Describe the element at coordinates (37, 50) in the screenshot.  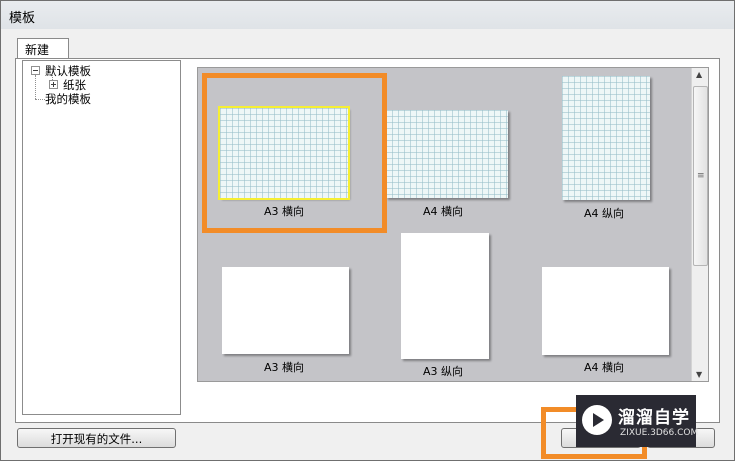
I see `tab-new-label: 新建` at that location.